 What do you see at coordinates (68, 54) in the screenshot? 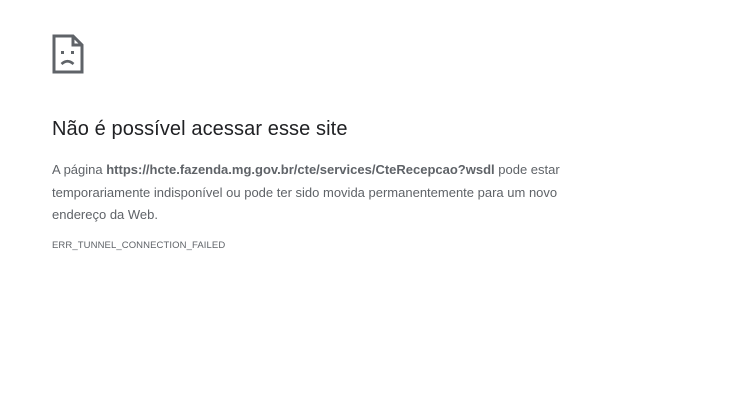
I see `sad-page-icon` at bounding box center [68, 54].